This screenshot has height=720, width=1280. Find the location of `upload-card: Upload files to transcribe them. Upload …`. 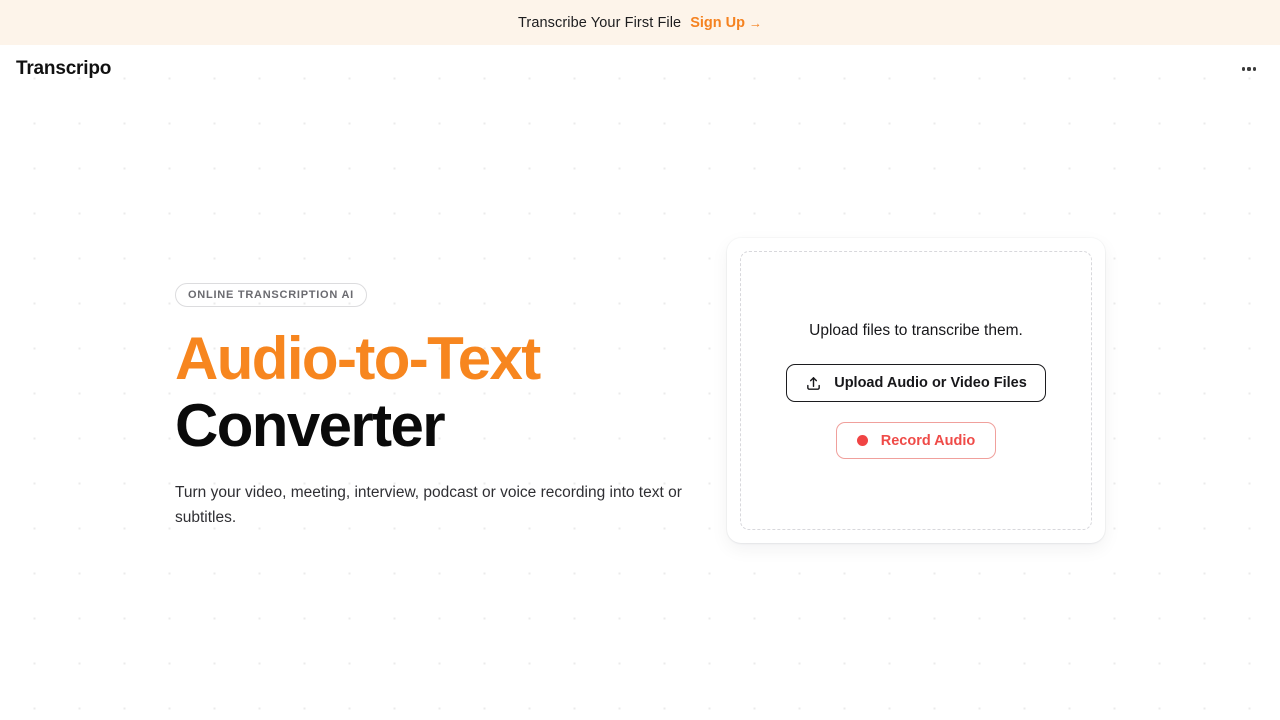

upload-card: Upload files to transcribe them. Upload … is located at coordinates (916, 390).